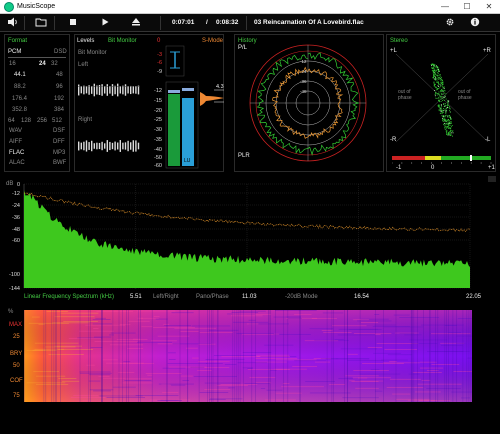  Describe the element at coordinates (136, 23) in the screenshot. I see `eject-icon` at that location.